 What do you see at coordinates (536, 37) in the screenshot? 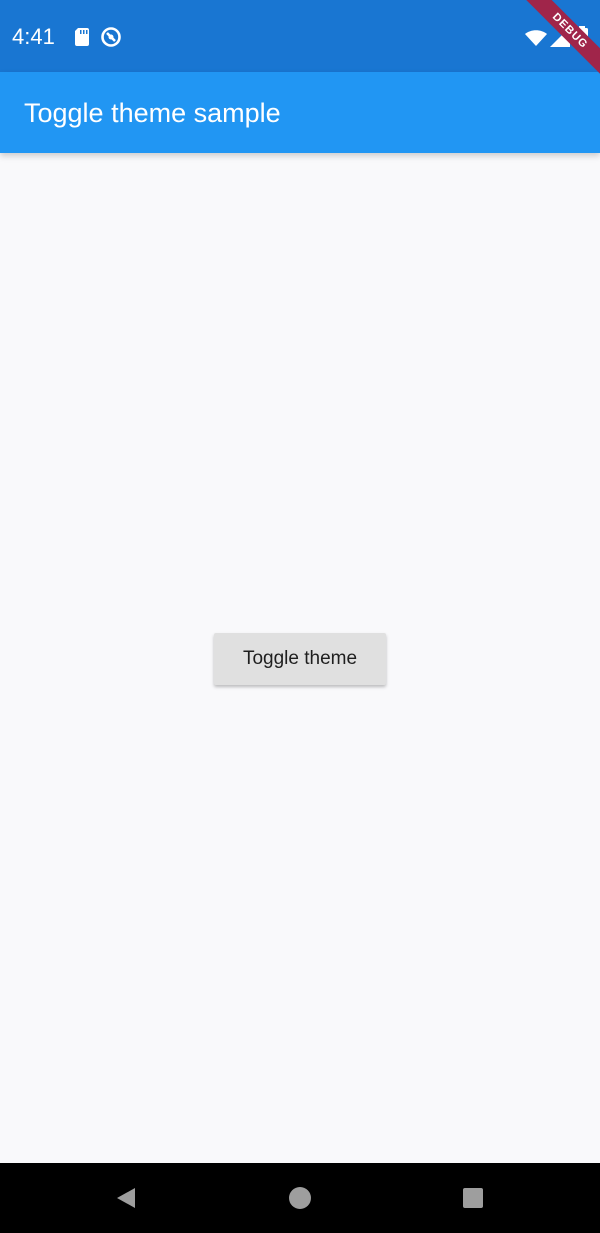
I see `wifi-icon` at bounding box center [536, 37].